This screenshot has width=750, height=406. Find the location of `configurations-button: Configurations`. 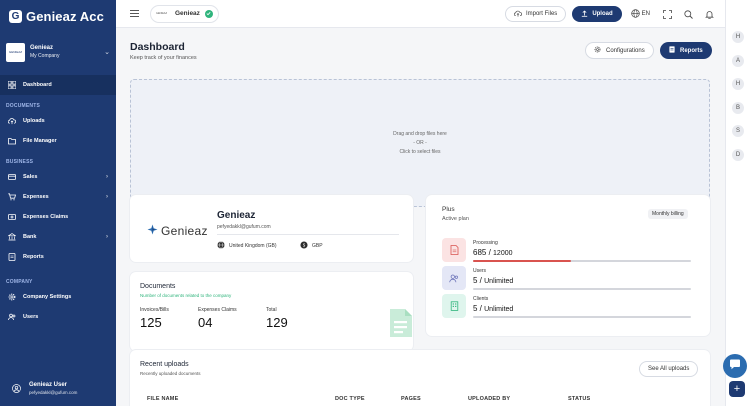

configurations-button: Configurations is located at coordinates (619, 50).